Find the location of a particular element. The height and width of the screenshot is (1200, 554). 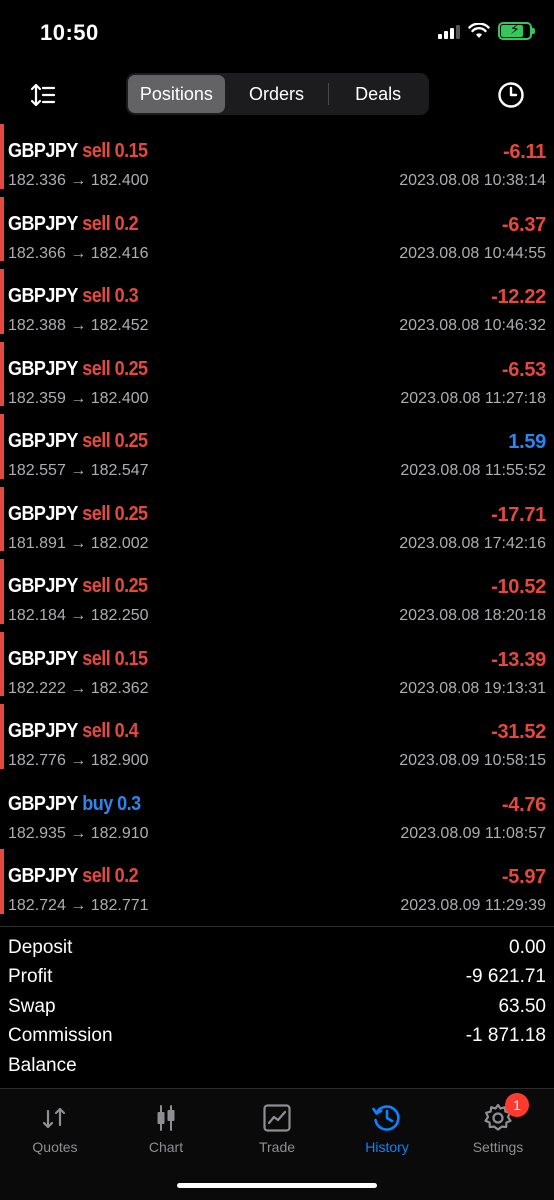

position-side: buy 0.3 is located at coordinates (111, 803).